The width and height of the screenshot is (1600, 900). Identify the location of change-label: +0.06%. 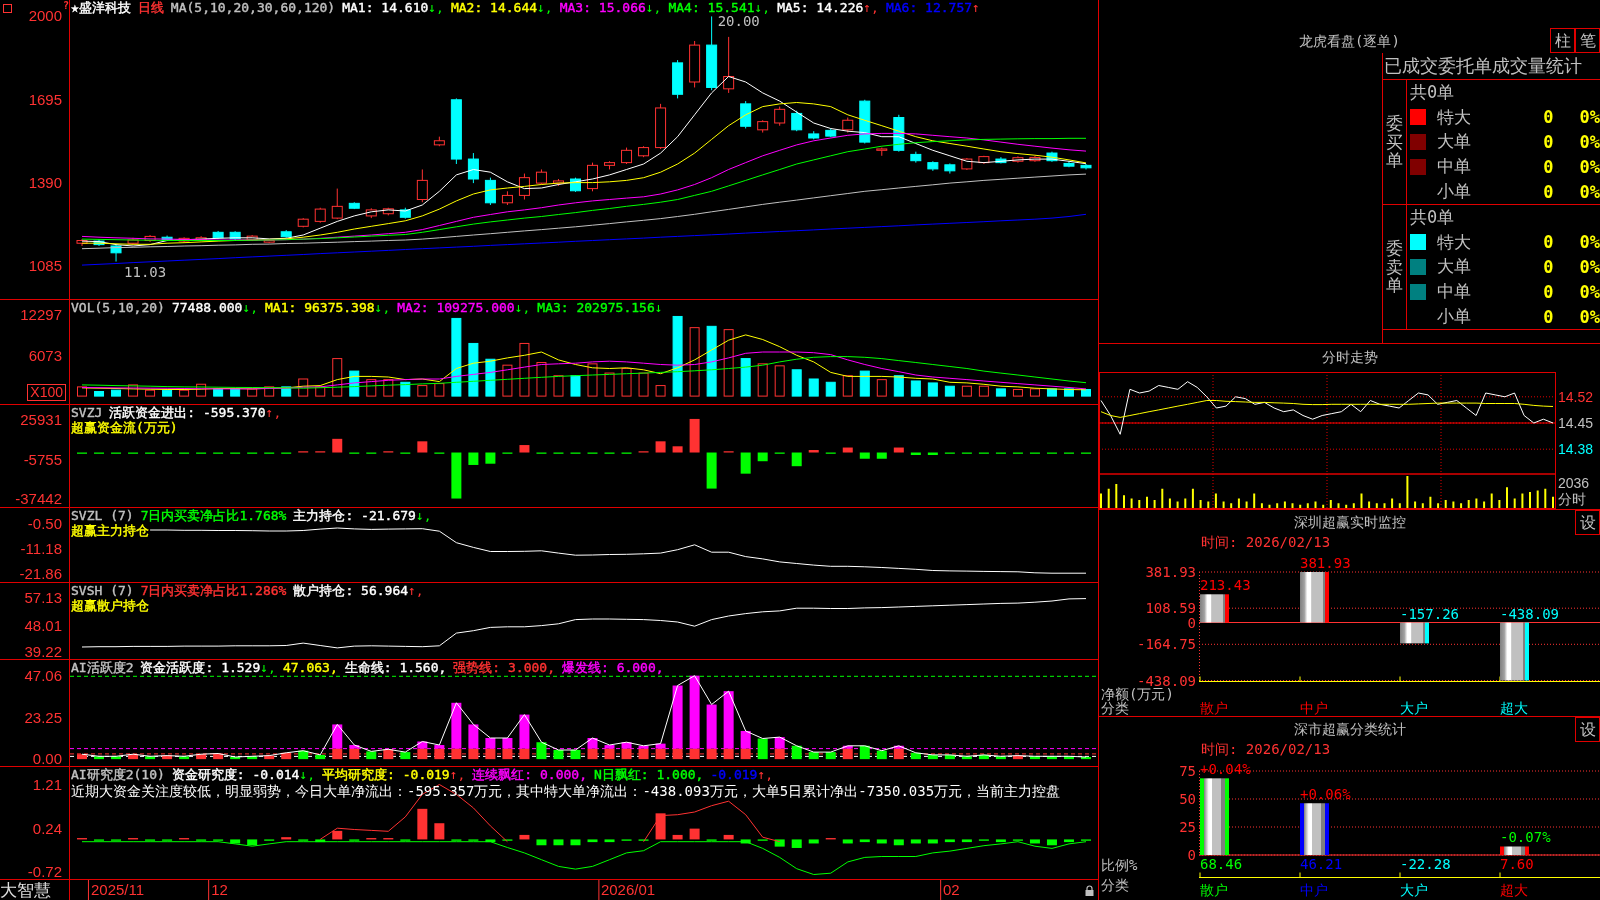
(1325, 794).